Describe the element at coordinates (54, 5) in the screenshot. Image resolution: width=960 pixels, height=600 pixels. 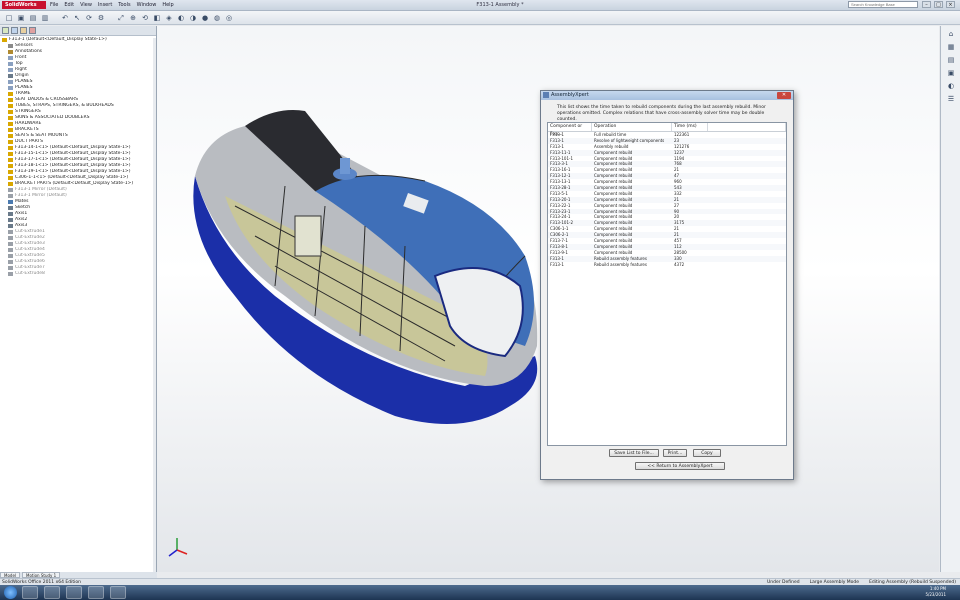
I see `menu-file: File` at that location.